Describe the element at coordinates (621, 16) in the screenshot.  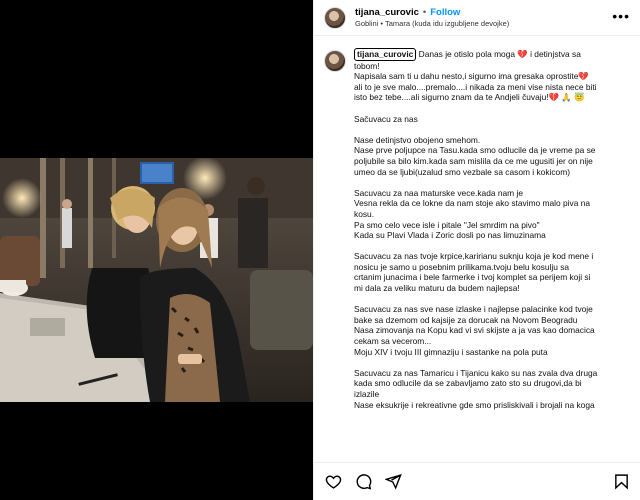
I see `more-options-icon: •••` at that location.